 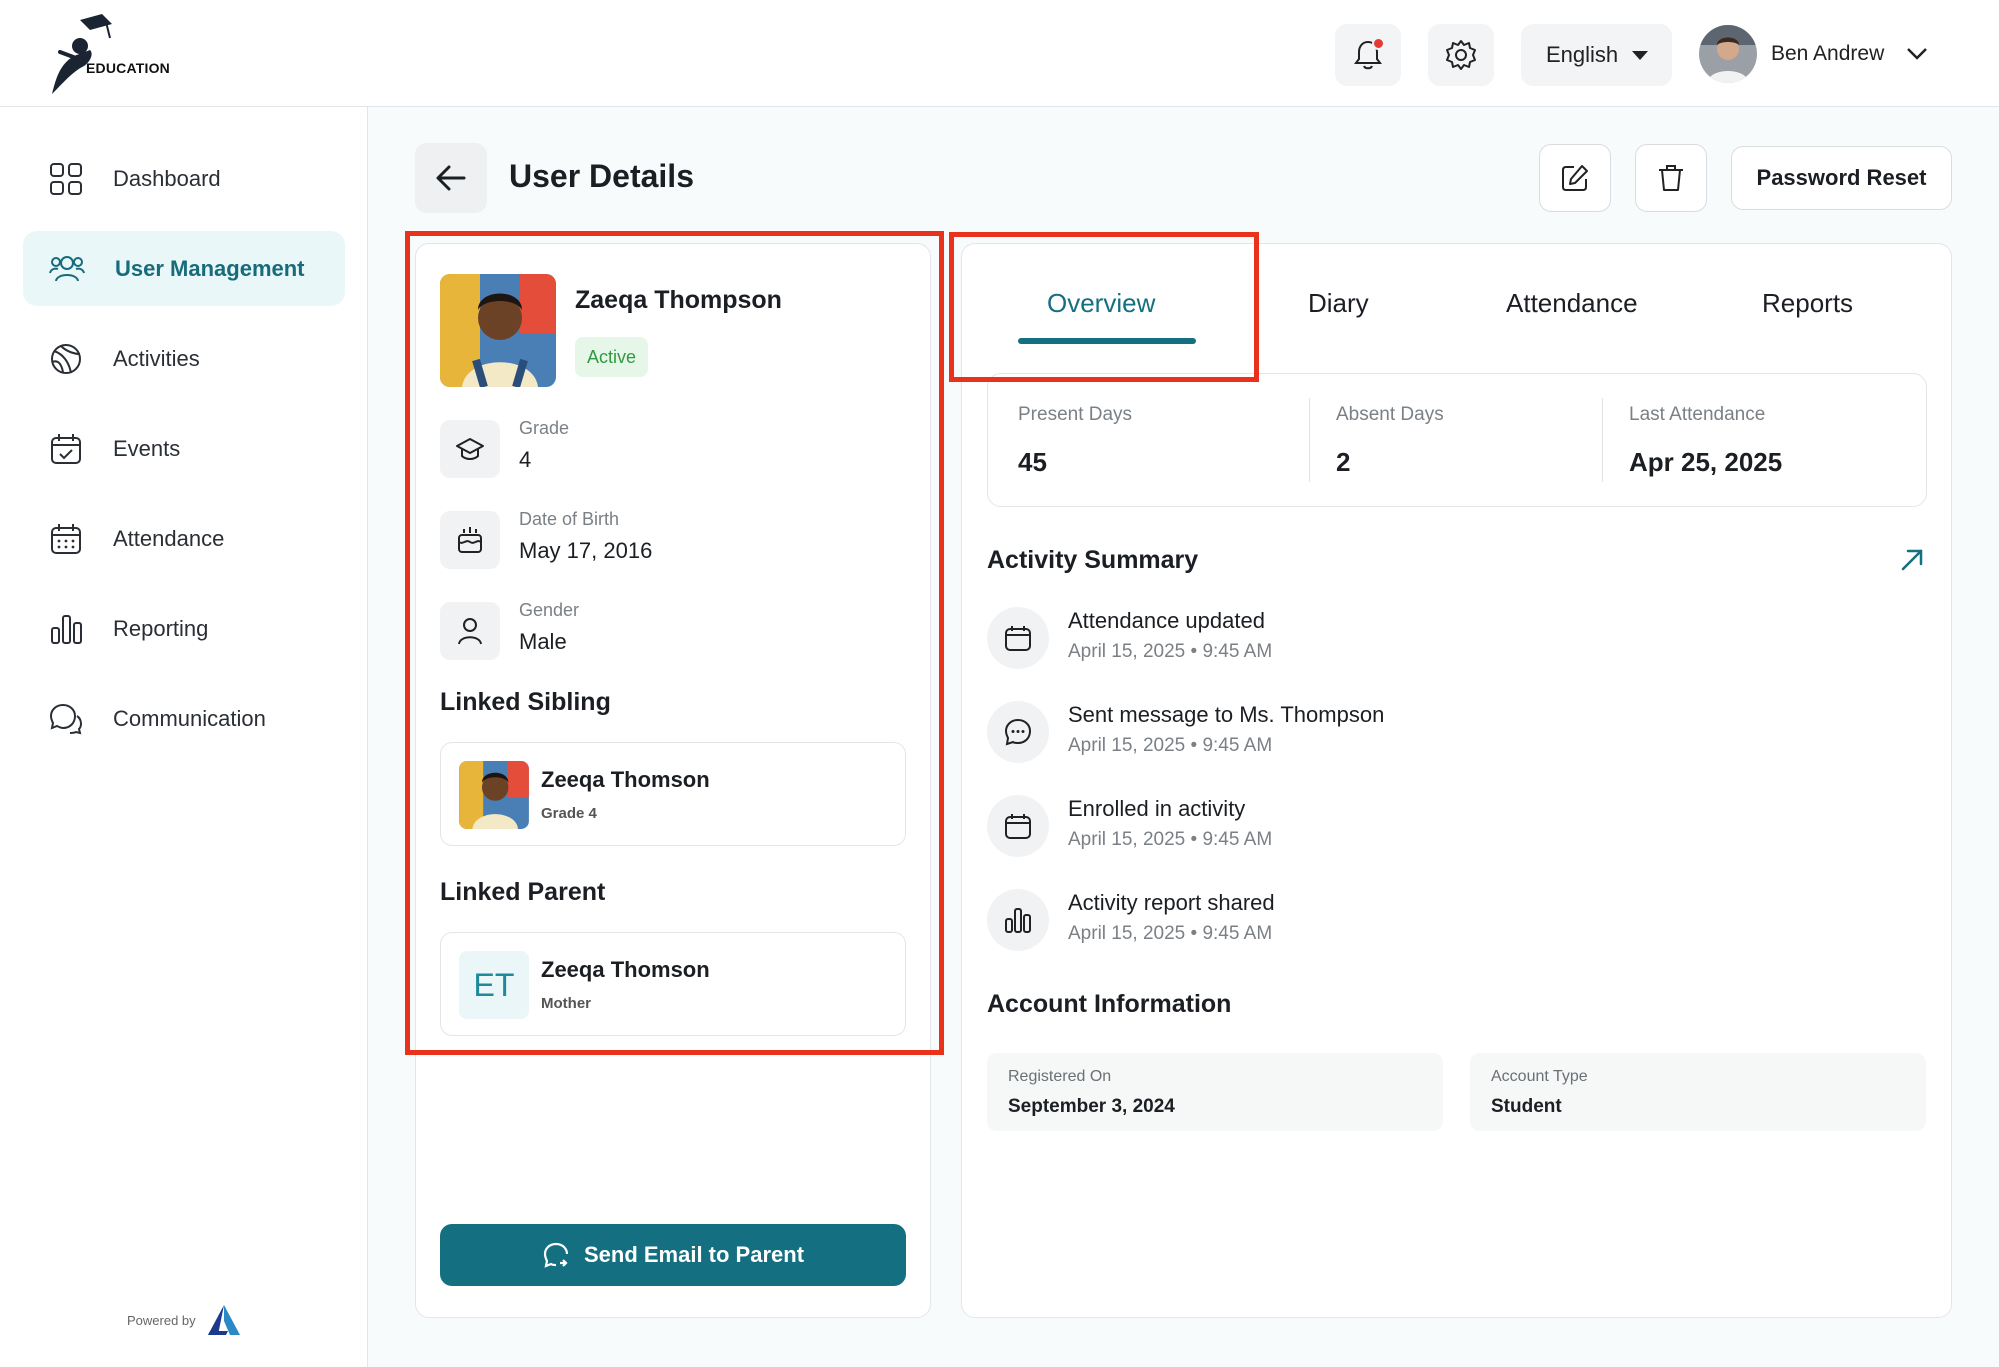 I want to click on account-type-box: Account Type Student, so click(x=1698, y=1092).